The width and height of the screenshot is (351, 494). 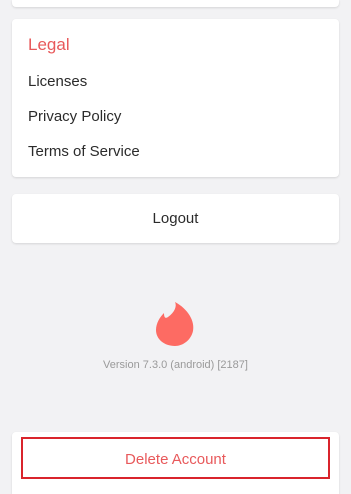 I want to click on legal-section-title: Legal, so click(x=49, y=44).